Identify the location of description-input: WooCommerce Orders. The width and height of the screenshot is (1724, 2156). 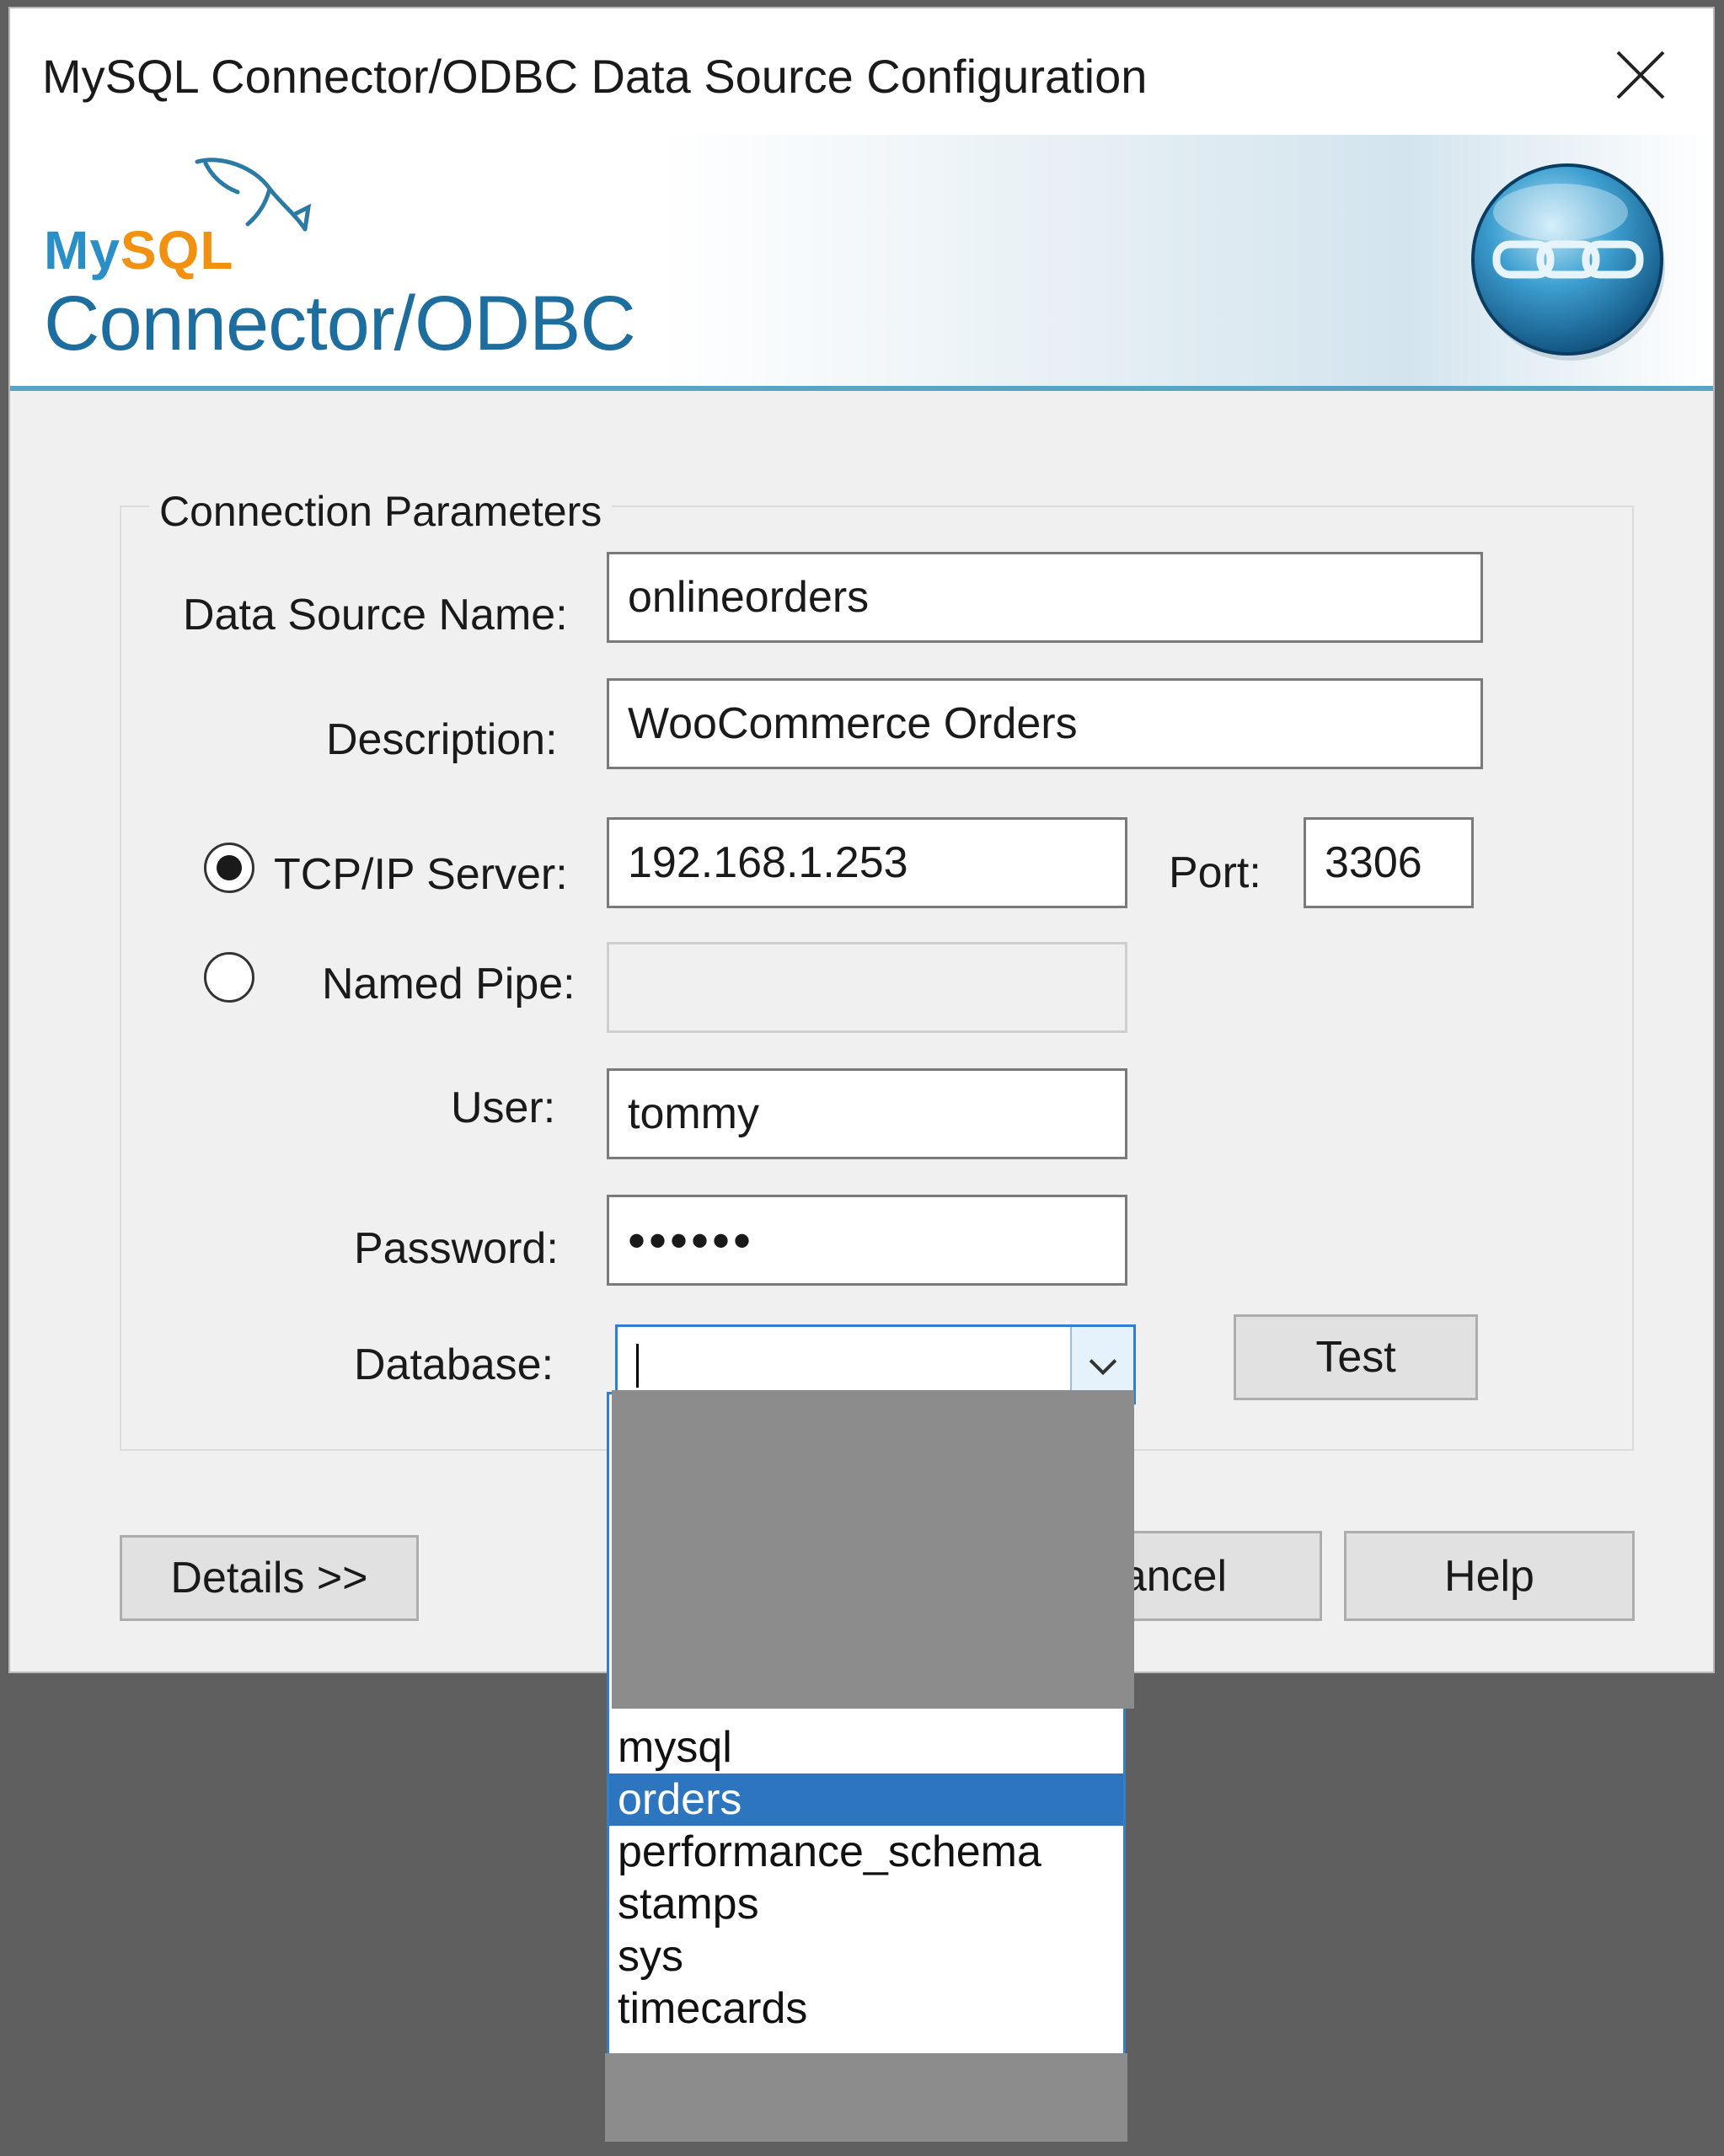
(1045, 723).